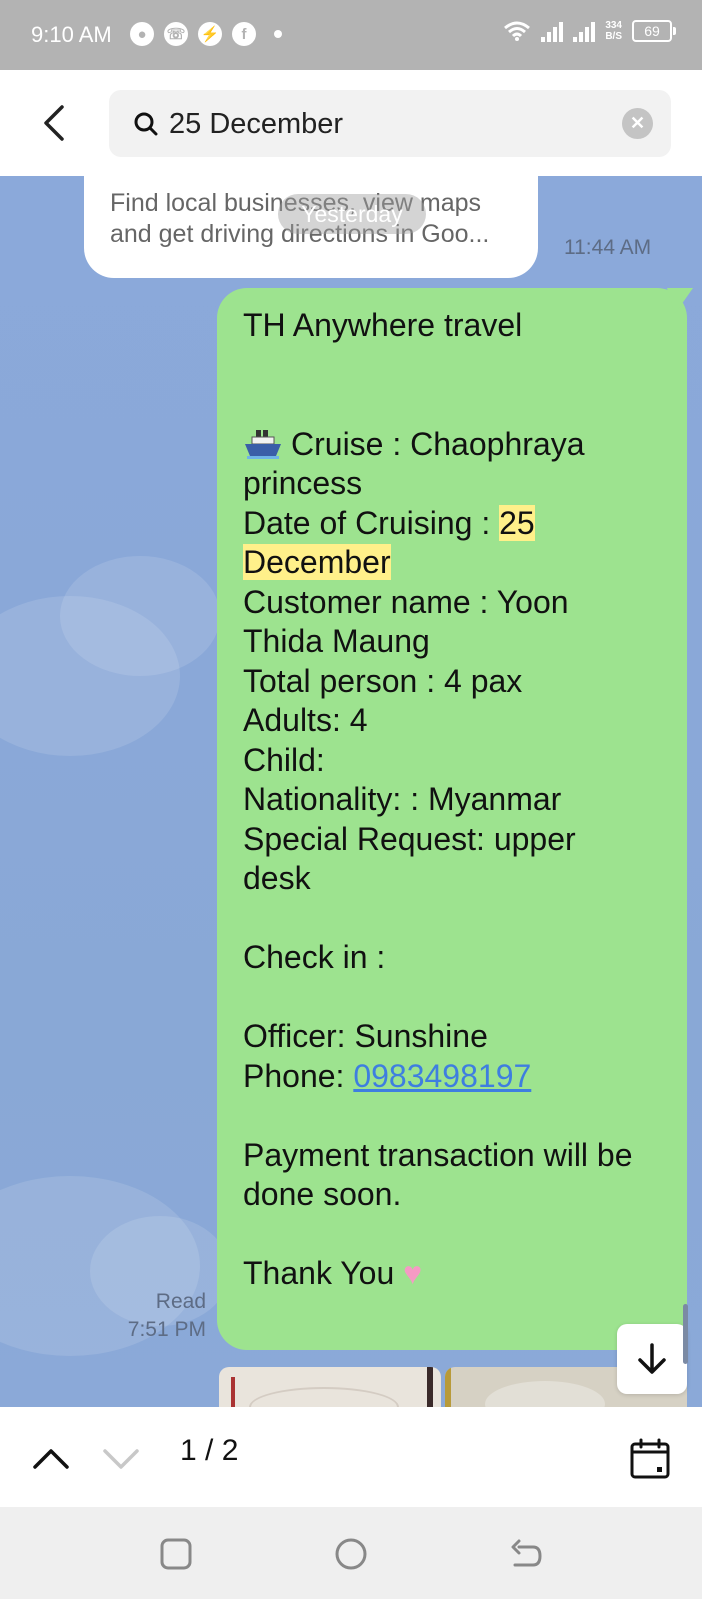  I want to click on system-status-icons: 334 B/S 69, so click(589, 31).